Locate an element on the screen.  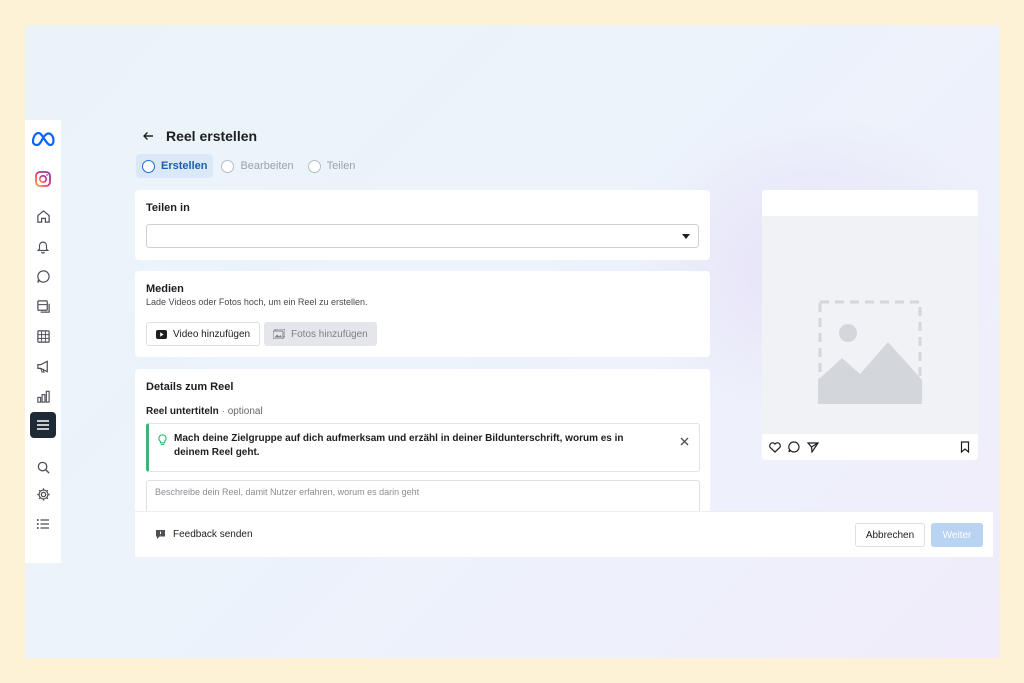
bar-chart-icon is located at coordinates (43, 396).